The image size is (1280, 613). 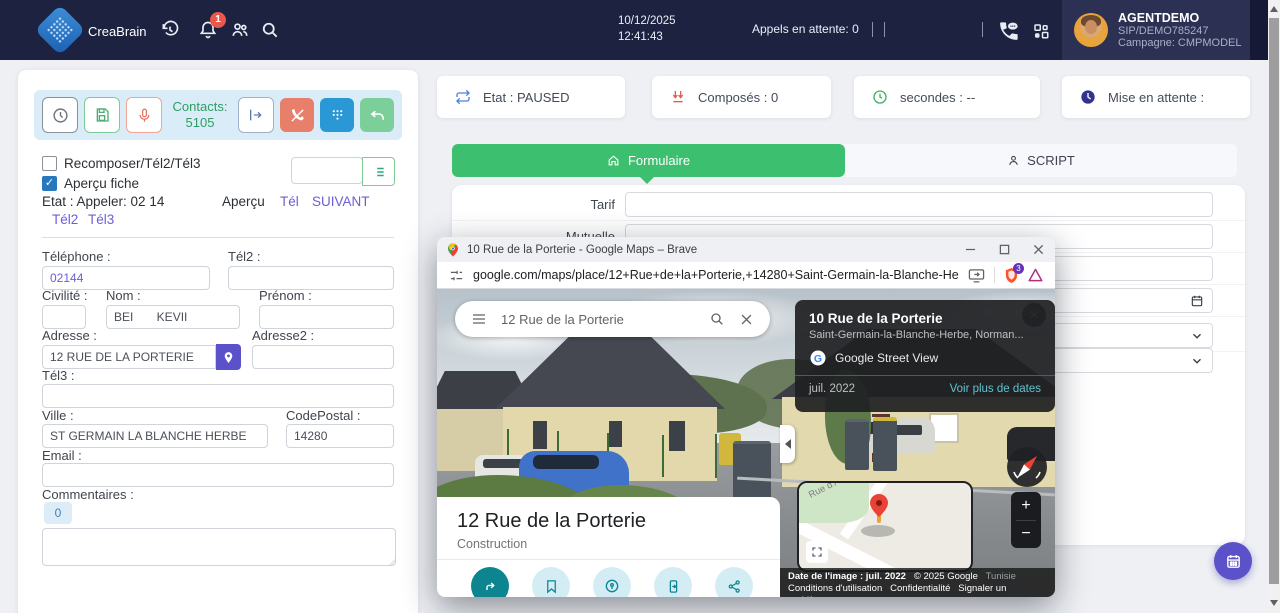 I want to click on close-button, so click(x=1038, y=250).